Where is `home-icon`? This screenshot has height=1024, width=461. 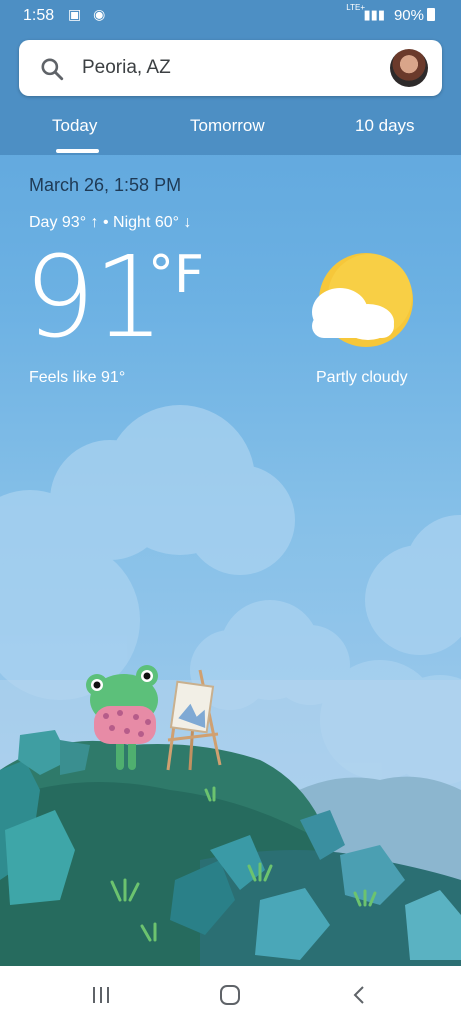
home-icon is located at coordinates (230, 995).